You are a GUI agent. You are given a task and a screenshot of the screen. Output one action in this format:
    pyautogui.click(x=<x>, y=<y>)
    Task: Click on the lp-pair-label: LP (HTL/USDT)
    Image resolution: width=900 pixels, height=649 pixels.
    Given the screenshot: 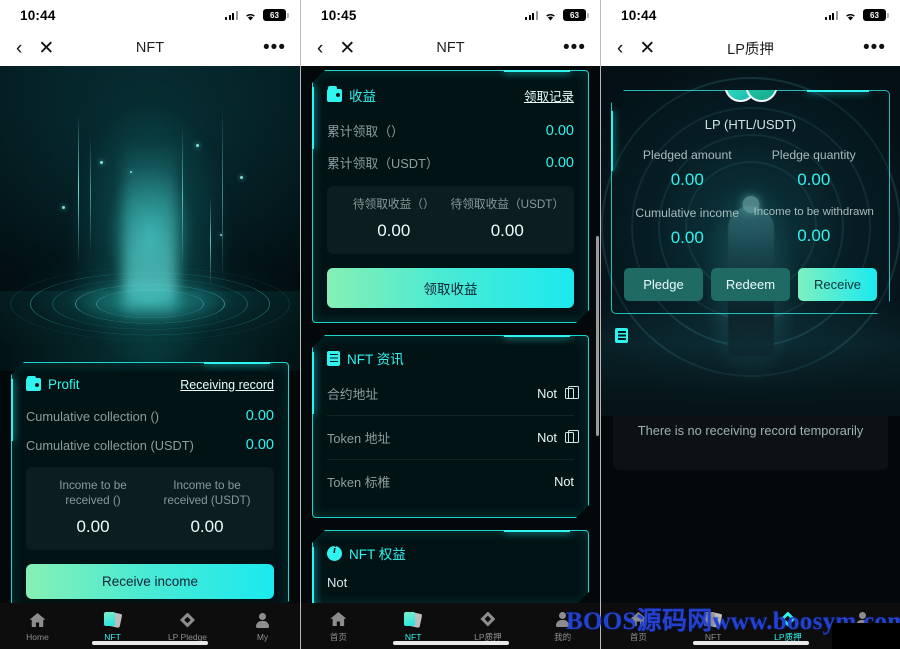 What is the action you would take?
    pyautogui.click(x=750, y=124)
    